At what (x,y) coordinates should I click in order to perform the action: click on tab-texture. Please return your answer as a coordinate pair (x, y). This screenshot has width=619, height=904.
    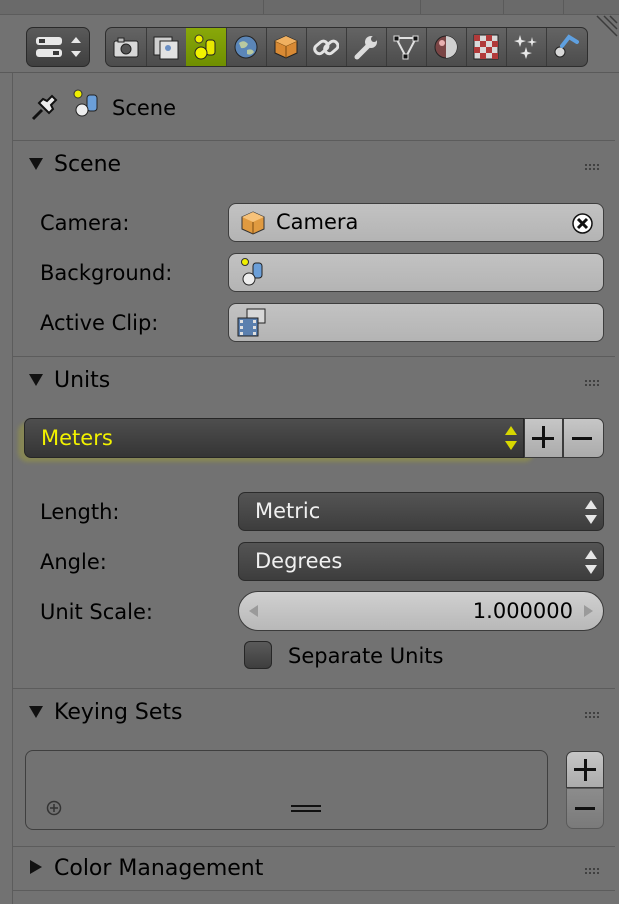
    Looking at the image, I should click on (486, 47).